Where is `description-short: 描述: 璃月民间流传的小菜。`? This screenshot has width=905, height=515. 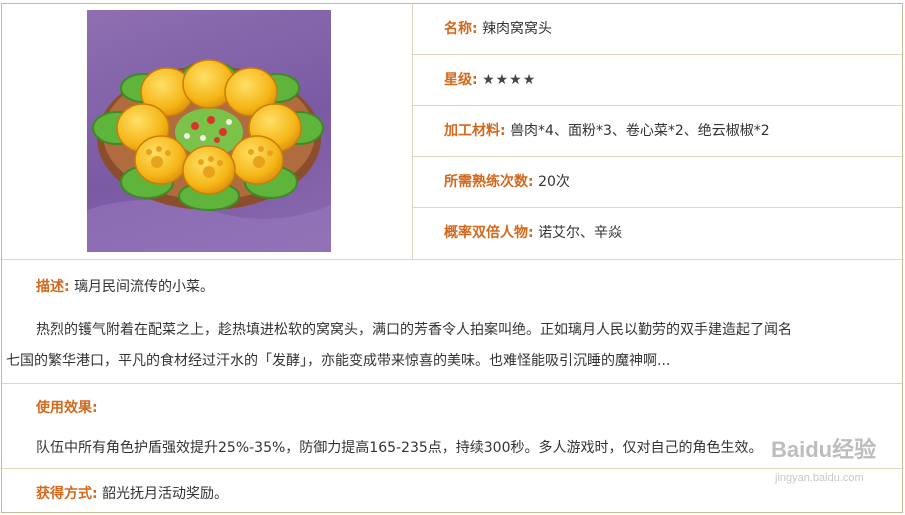
description-short: 描述: 璃月民间流传的小菜。 is located at coordinates (125, 286).